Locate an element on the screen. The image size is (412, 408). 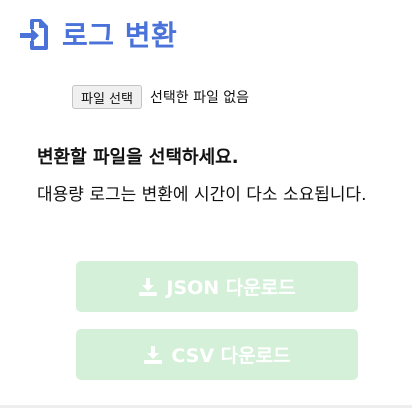
download-csv-label: CSV 다운로드 is located at coordinates (231, 356).